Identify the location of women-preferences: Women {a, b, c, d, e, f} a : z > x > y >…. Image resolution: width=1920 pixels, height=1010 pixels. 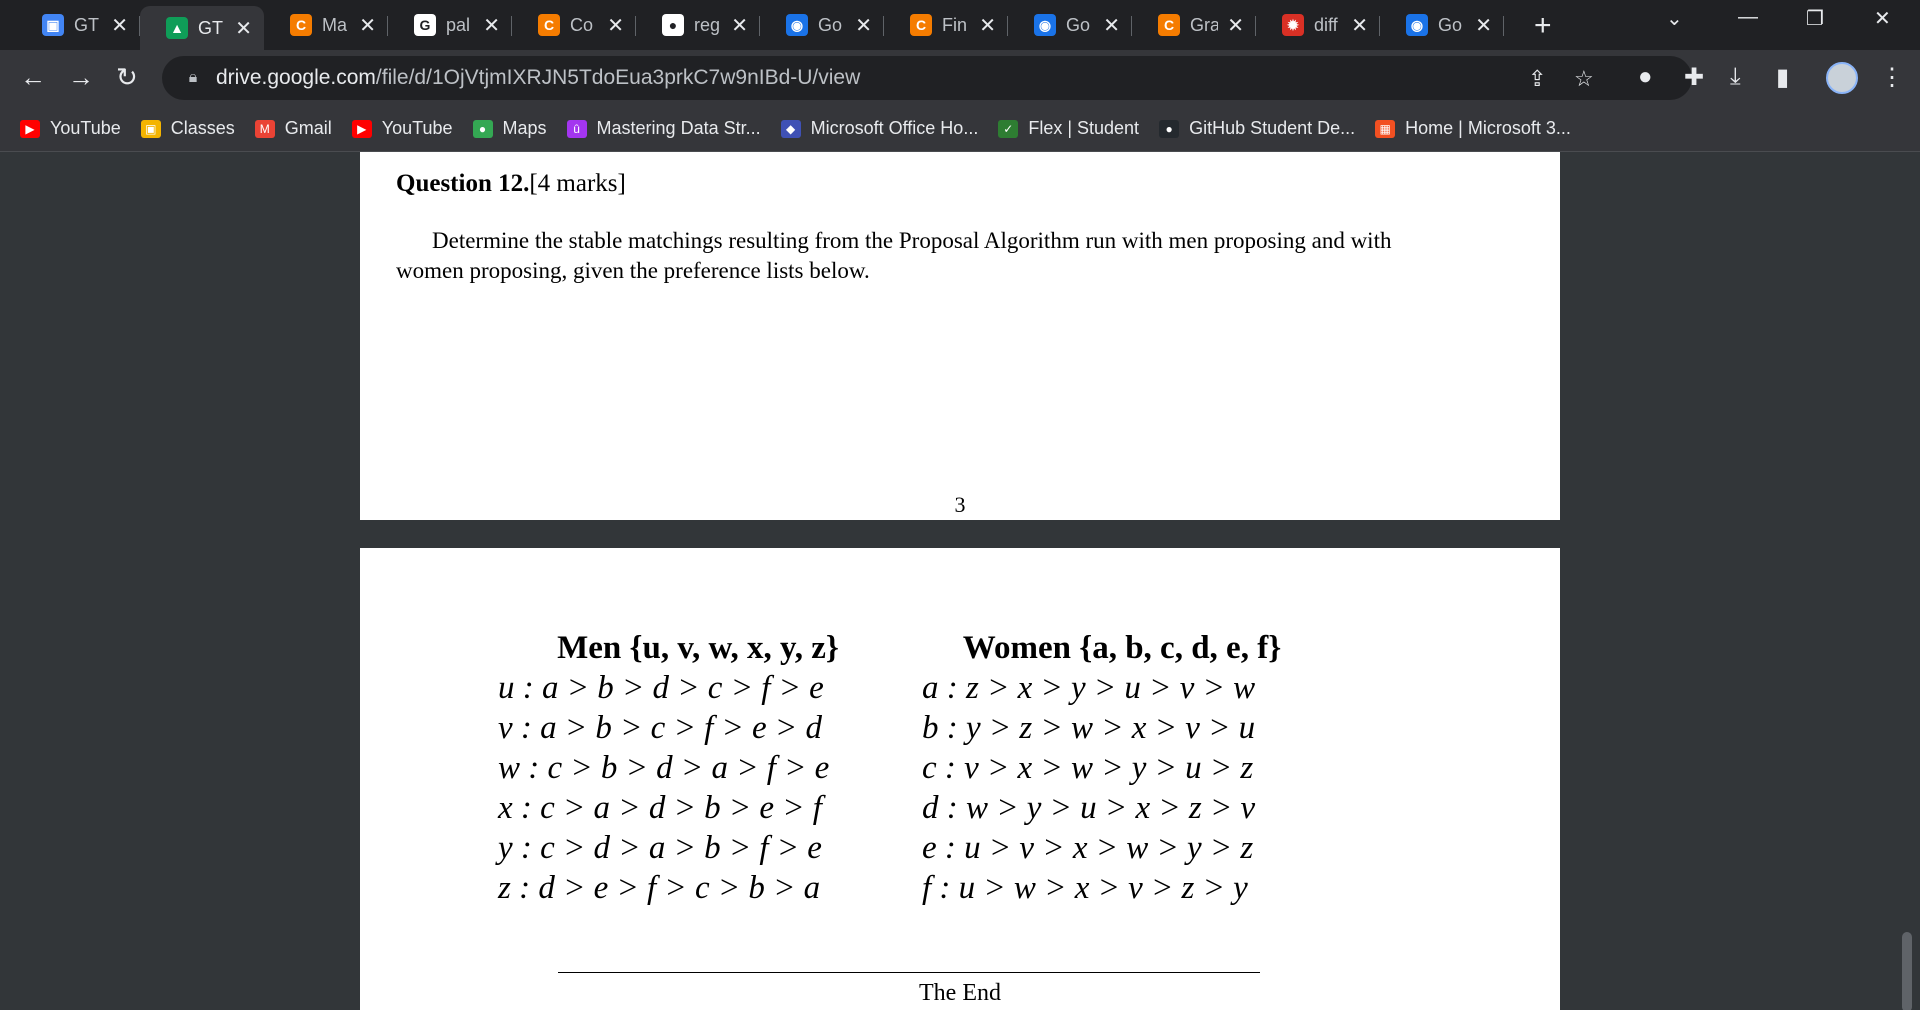
(1122, 768).